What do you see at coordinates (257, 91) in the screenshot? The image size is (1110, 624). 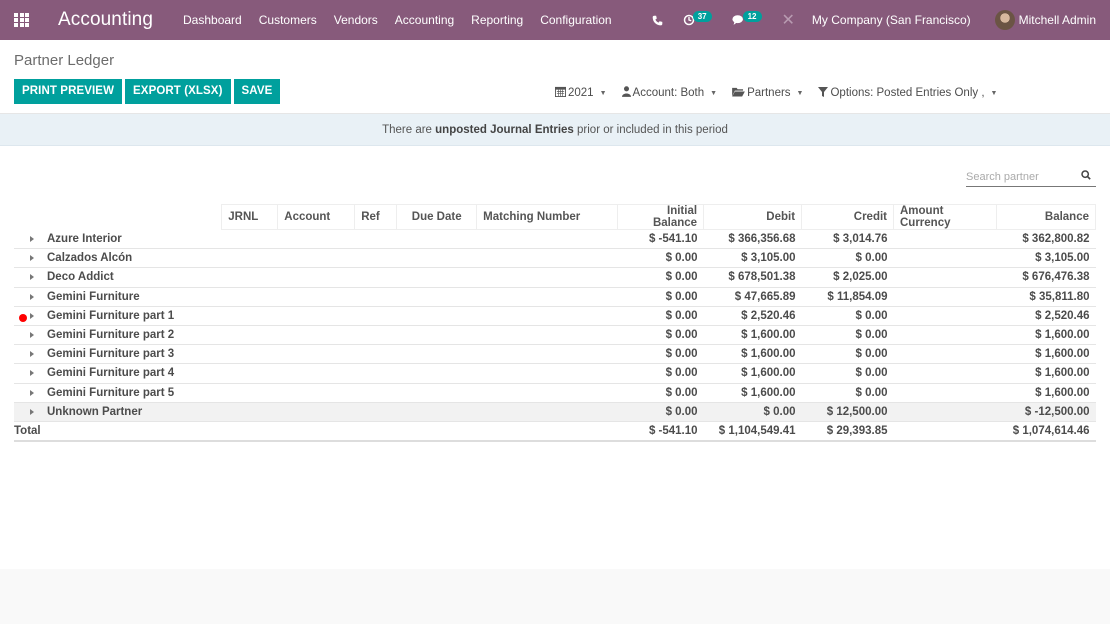 I see `save-button: SAVE` at bounding box center [257, 91].